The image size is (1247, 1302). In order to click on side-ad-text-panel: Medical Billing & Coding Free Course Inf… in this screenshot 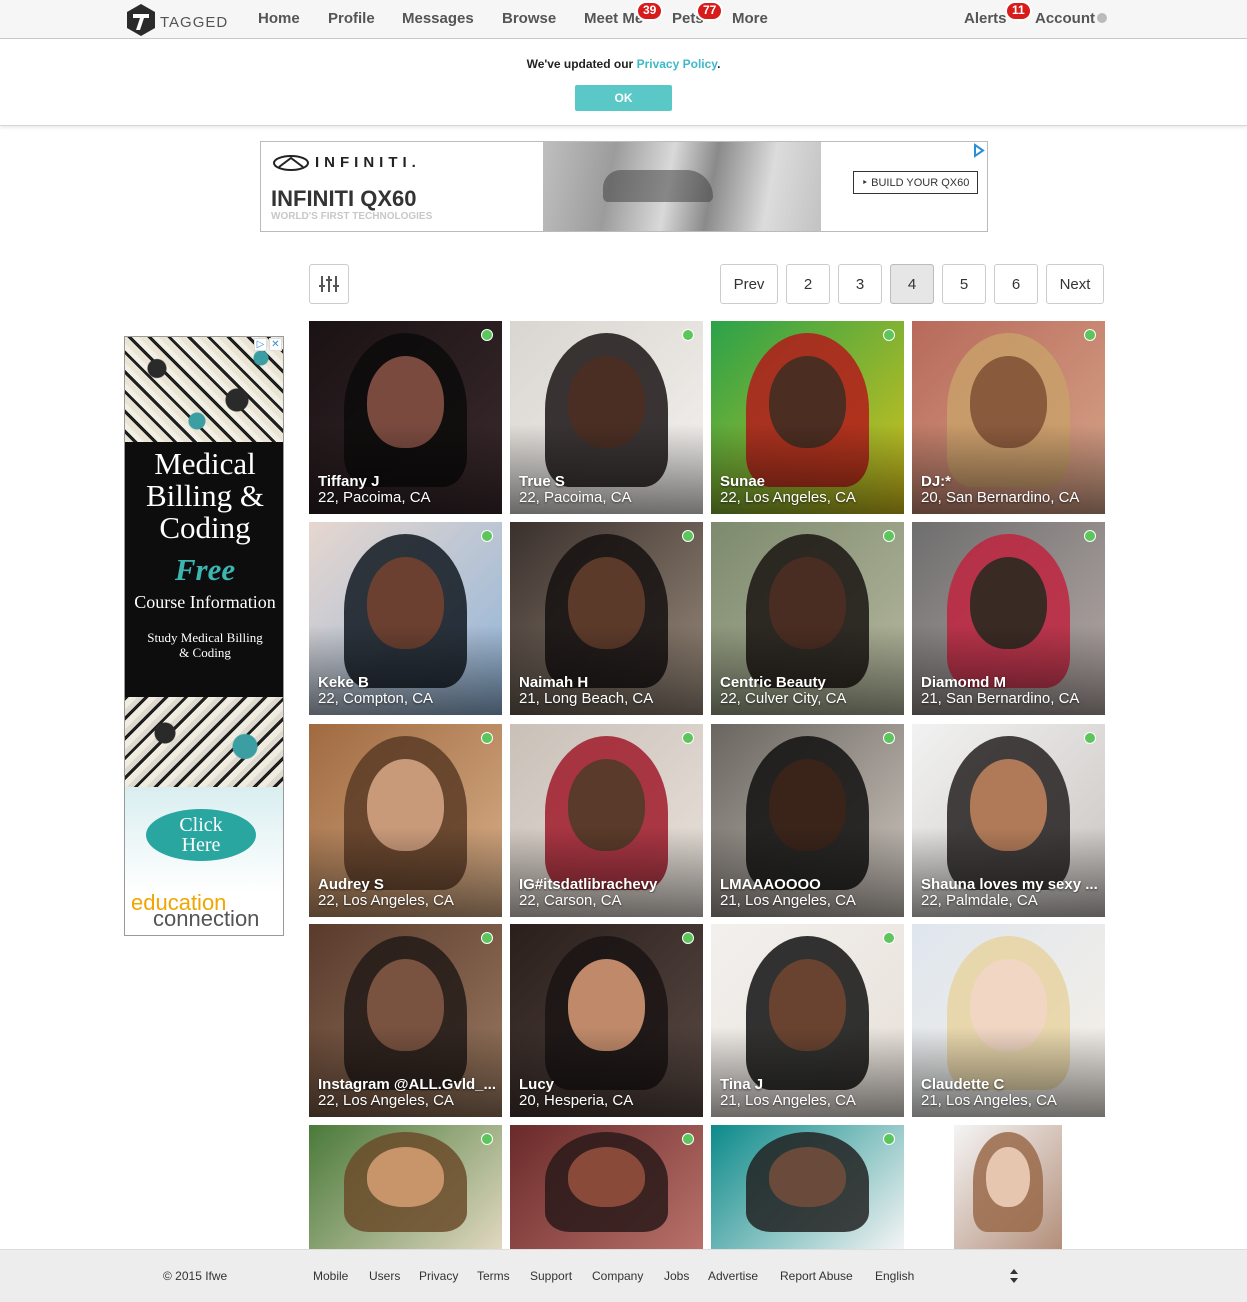, I will do `click(204, 569)`.